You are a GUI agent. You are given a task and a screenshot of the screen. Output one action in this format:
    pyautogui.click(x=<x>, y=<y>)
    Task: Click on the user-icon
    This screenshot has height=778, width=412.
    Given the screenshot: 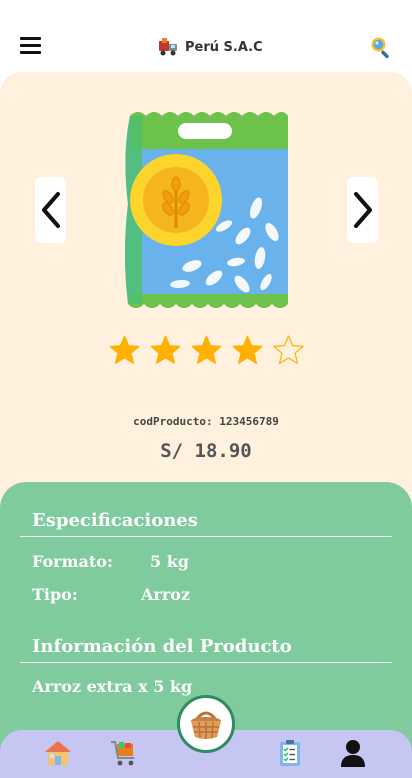 What is the action you would take?
    pyautogui.click(x=353, y=753)
    